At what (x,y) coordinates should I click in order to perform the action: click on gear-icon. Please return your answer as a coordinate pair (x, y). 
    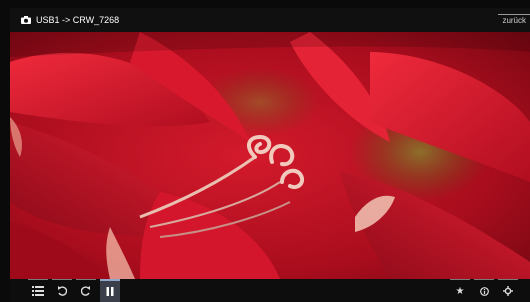
    Looking at the image, I should click on (508, 291).